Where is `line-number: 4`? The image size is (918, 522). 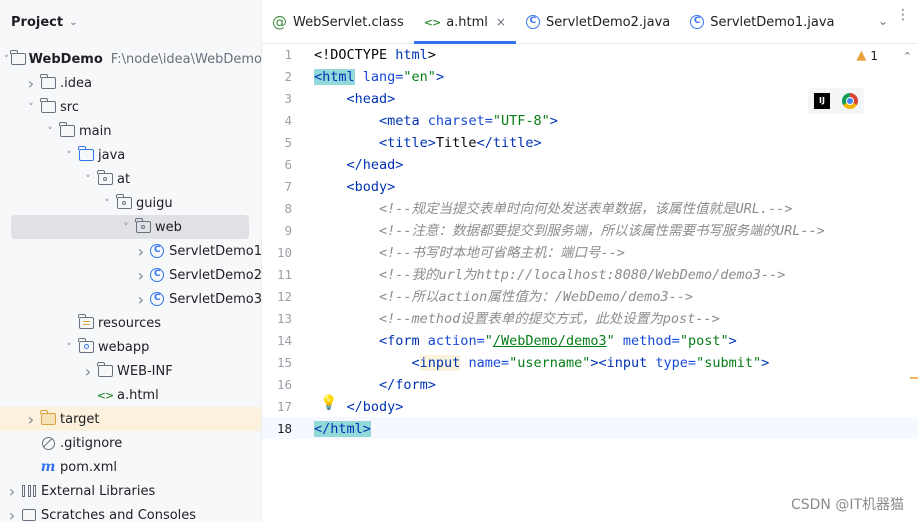 line-number: 4 is located at coordinates (277, 121).